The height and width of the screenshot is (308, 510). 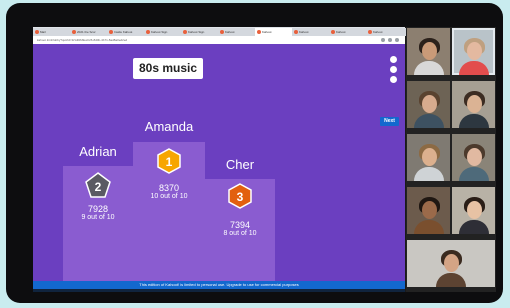 What do you see at coordinates (123, 32) in the screenshot?
I see `tab-label: Inside Kahoot` at bounding box center [123, 32].